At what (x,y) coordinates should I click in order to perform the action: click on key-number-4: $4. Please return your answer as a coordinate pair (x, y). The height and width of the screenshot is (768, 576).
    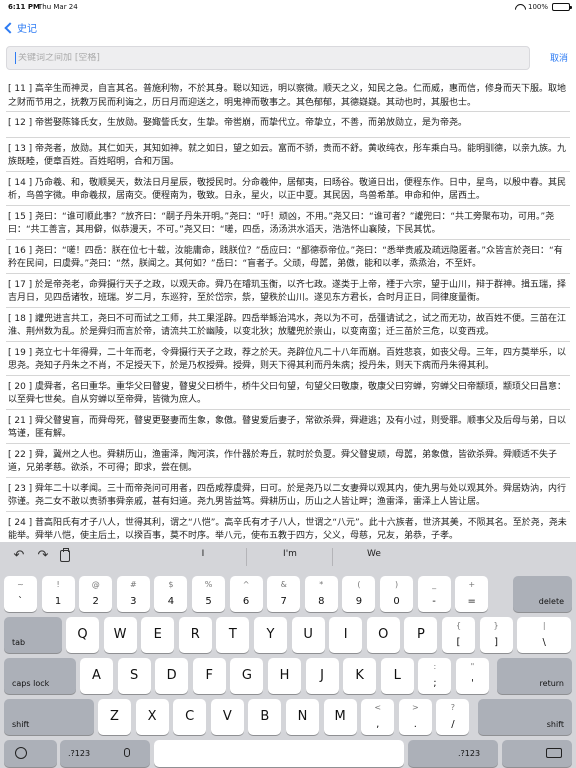
    Looking at the image, I should click on (171, 594).